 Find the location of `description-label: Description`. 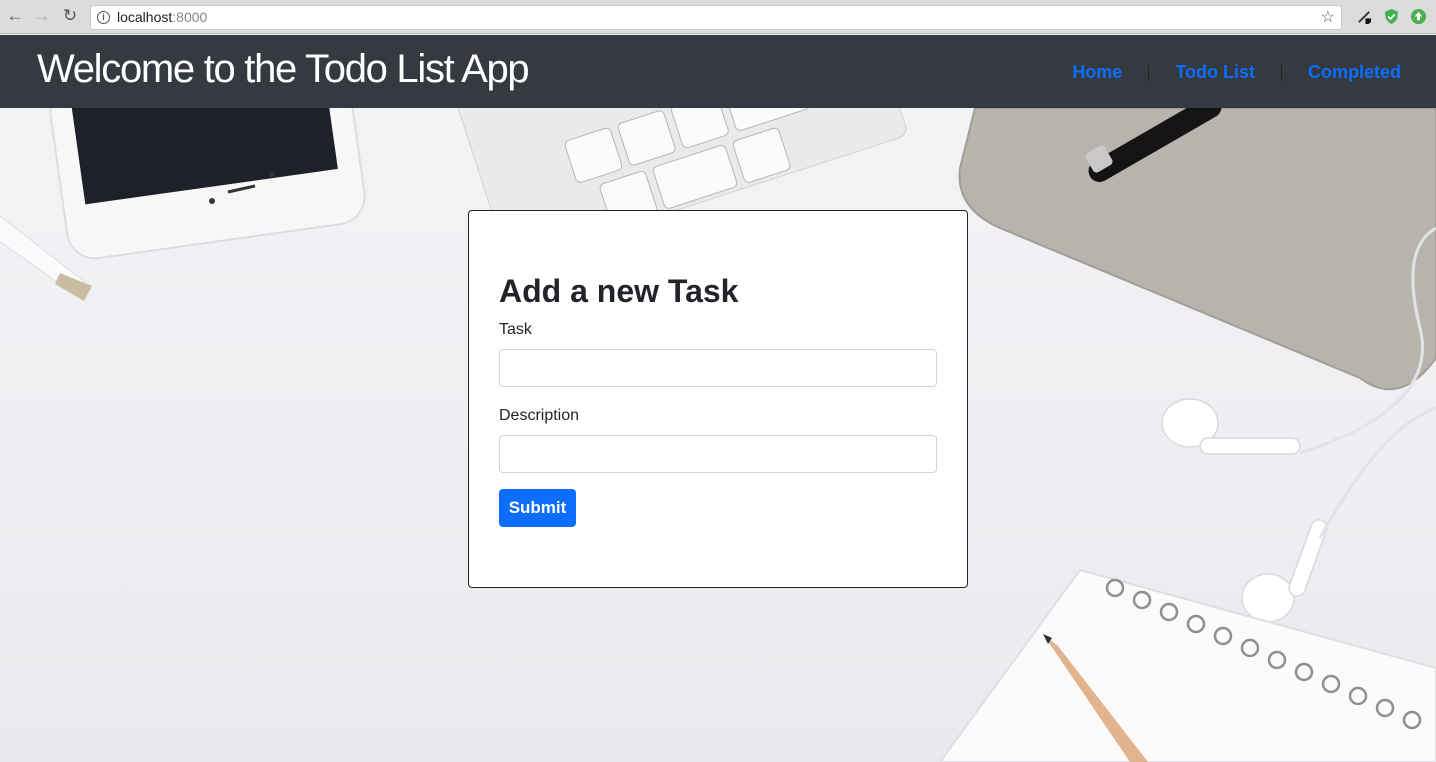

description-label: Description is located at coordinates (539, 415).